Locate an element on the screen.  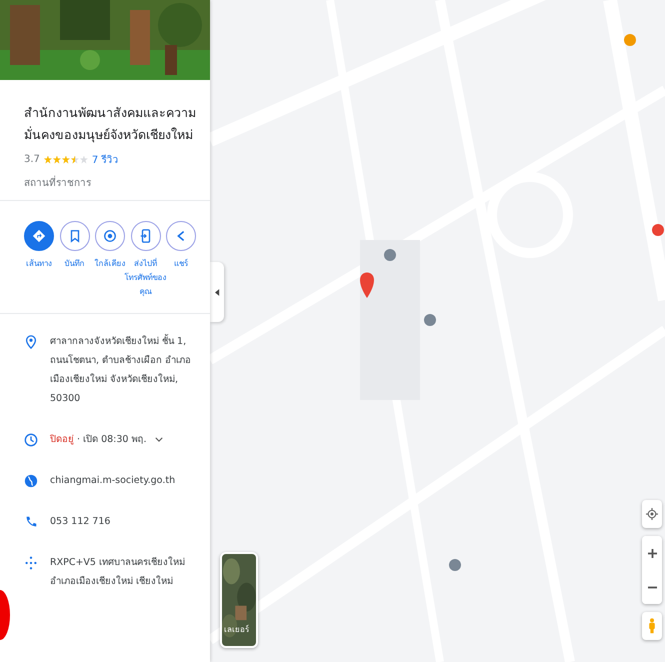
place-title: สำนักงานพัฒนาสังคมและความมั่นคงของมนุษย์จังหวัดเชียงใหม่ is located at coordinates (110, 124).